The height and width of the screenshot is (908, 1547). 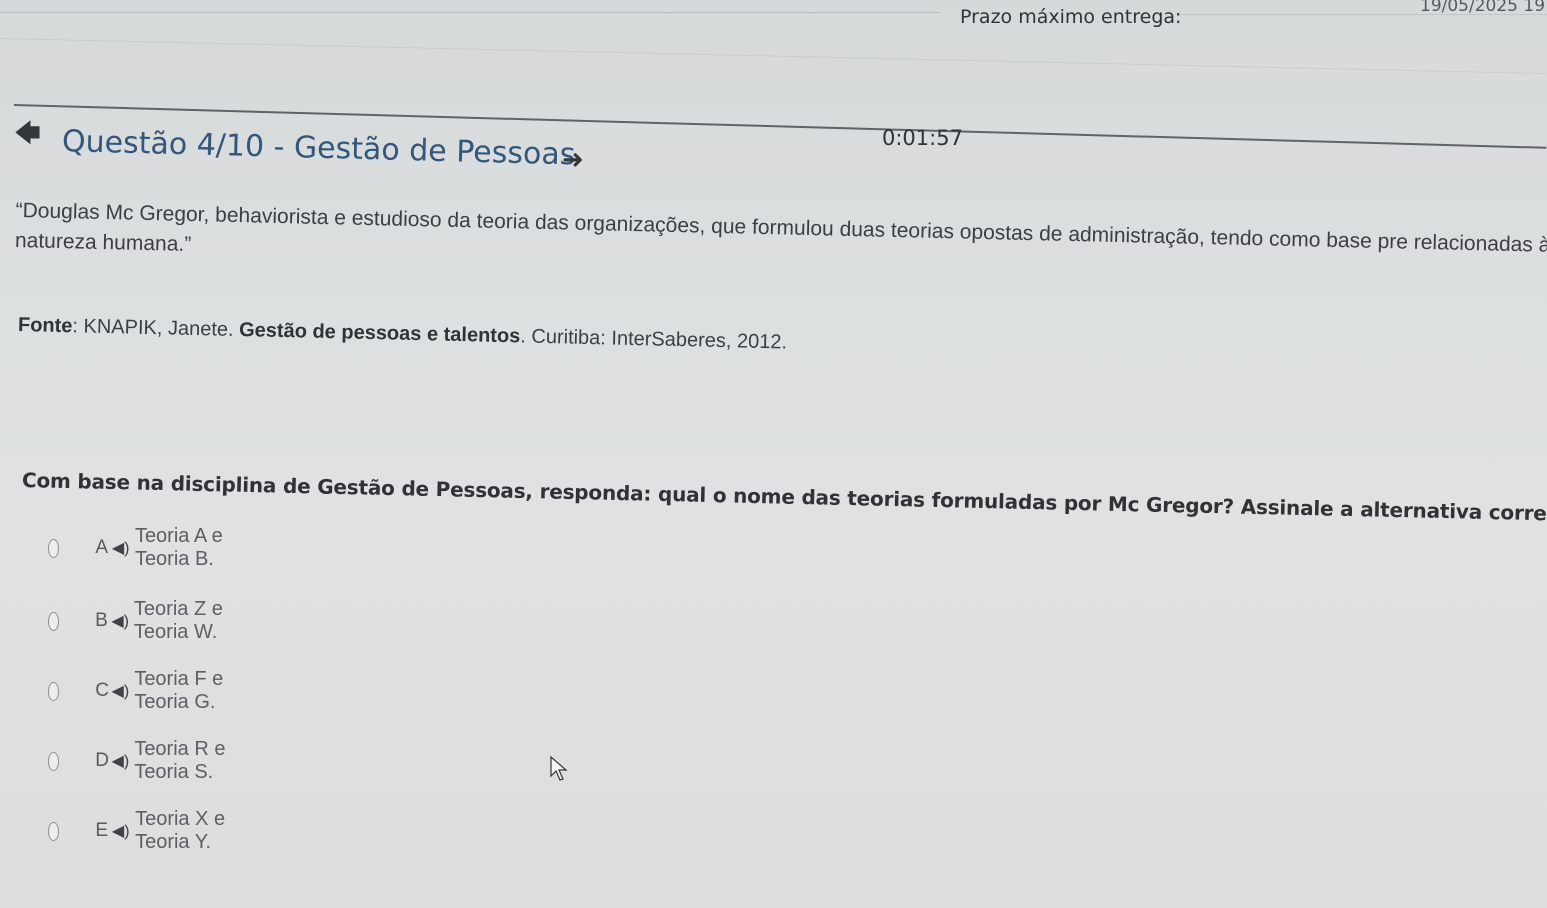 I want to click on option-b: B ◀) Teoria Z e Teoria W., so click(x=138, y=620).